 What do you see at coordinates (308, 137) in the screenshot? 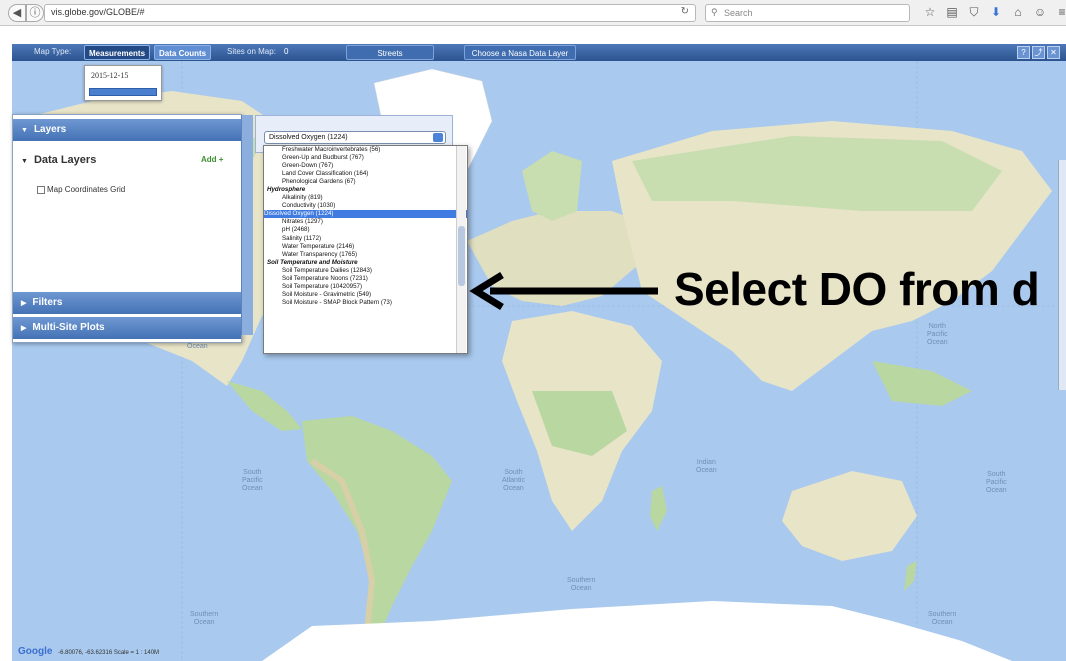
I see `layer-select-value: Dissolved Oxygen (1224)` at bounding box center [308, 137].